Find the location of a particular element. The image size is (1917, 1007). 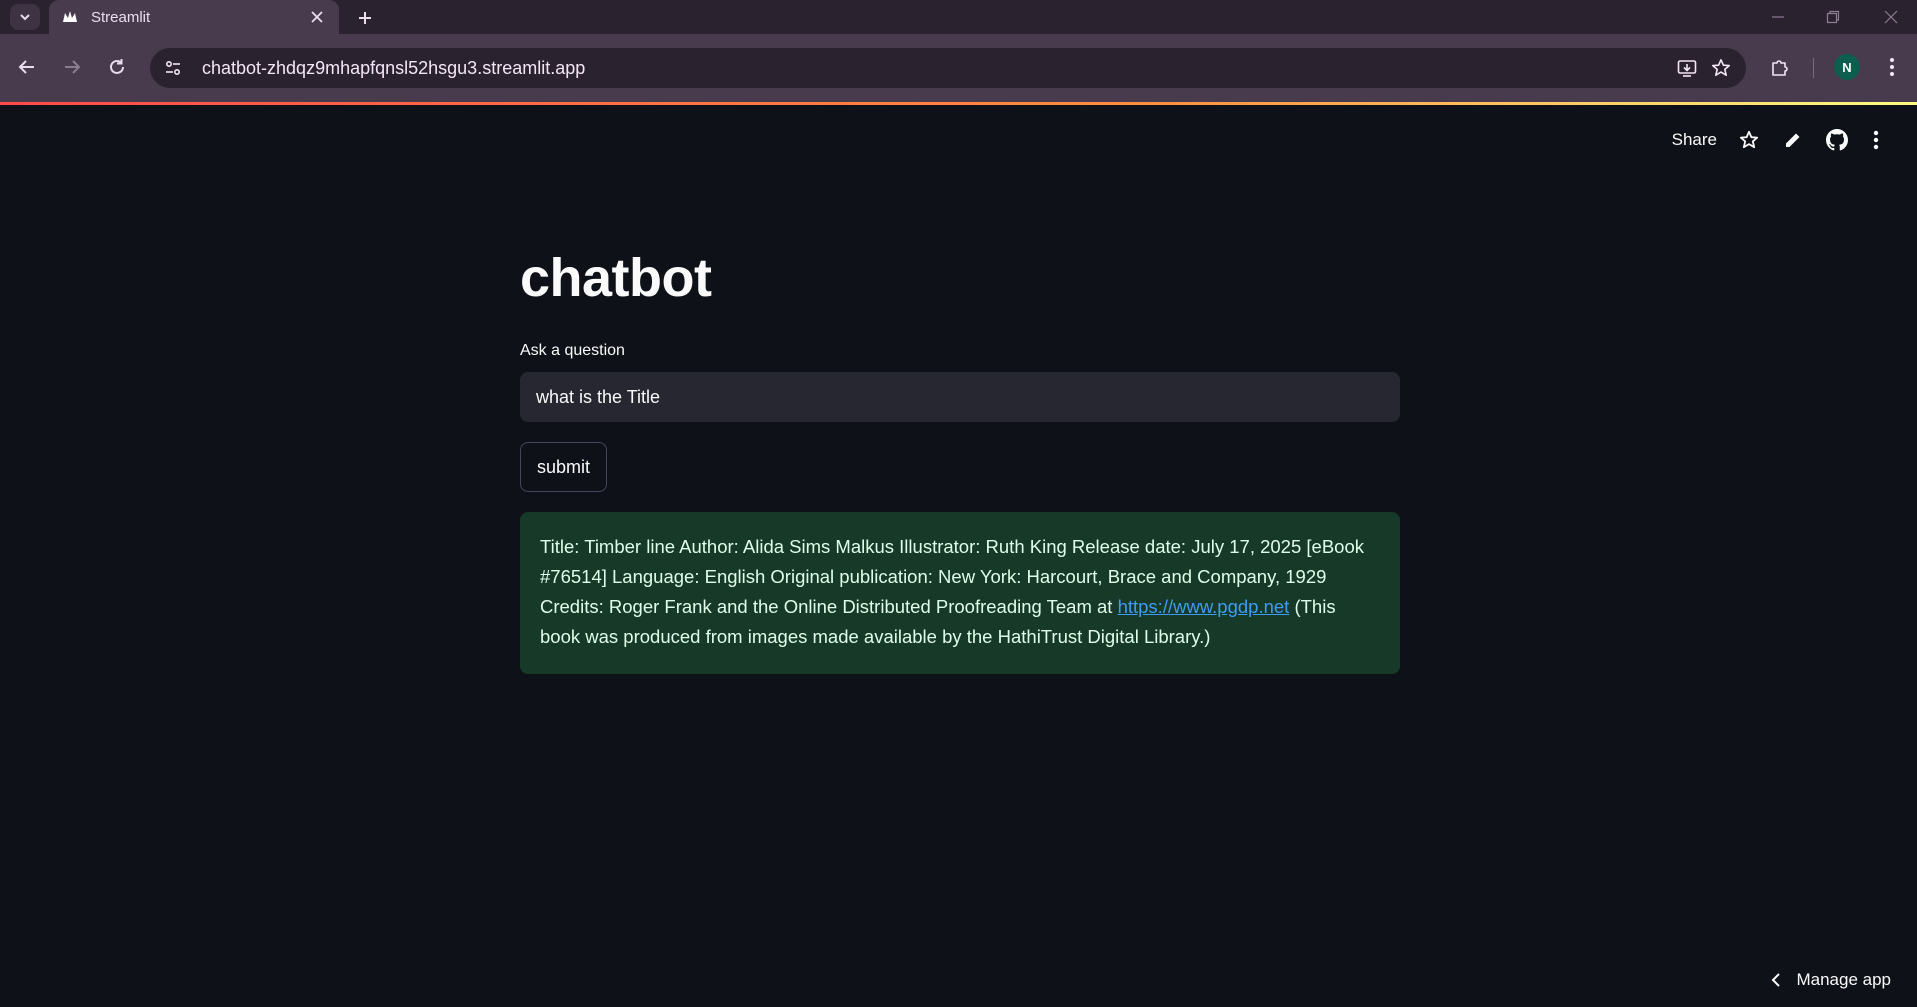

question-input is located at coordinates (960, 397).